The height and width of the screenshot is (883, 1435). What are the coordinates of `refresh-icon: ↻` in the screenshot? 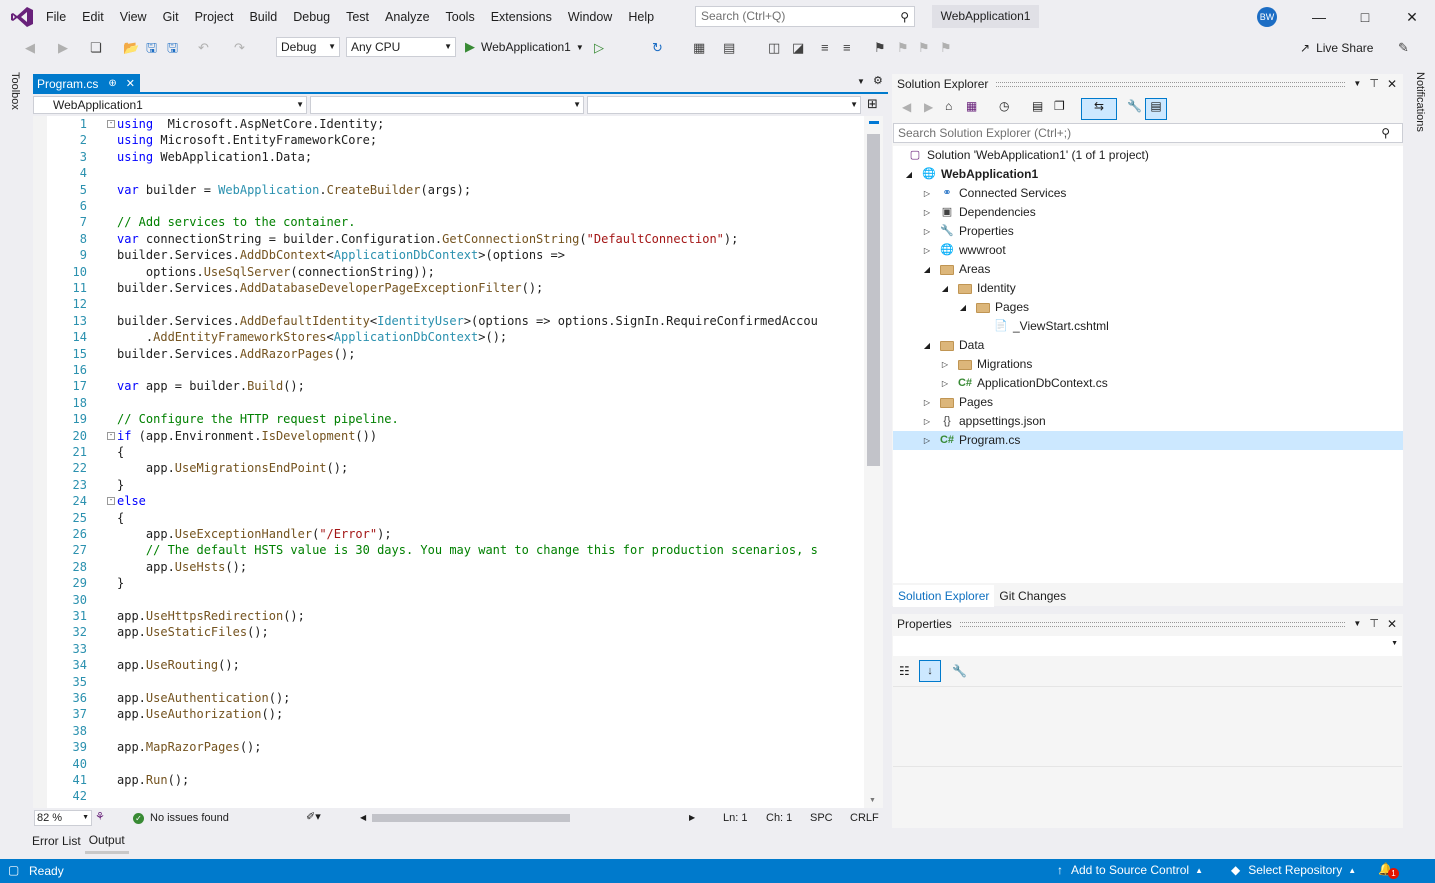 It's located at (657, 48).